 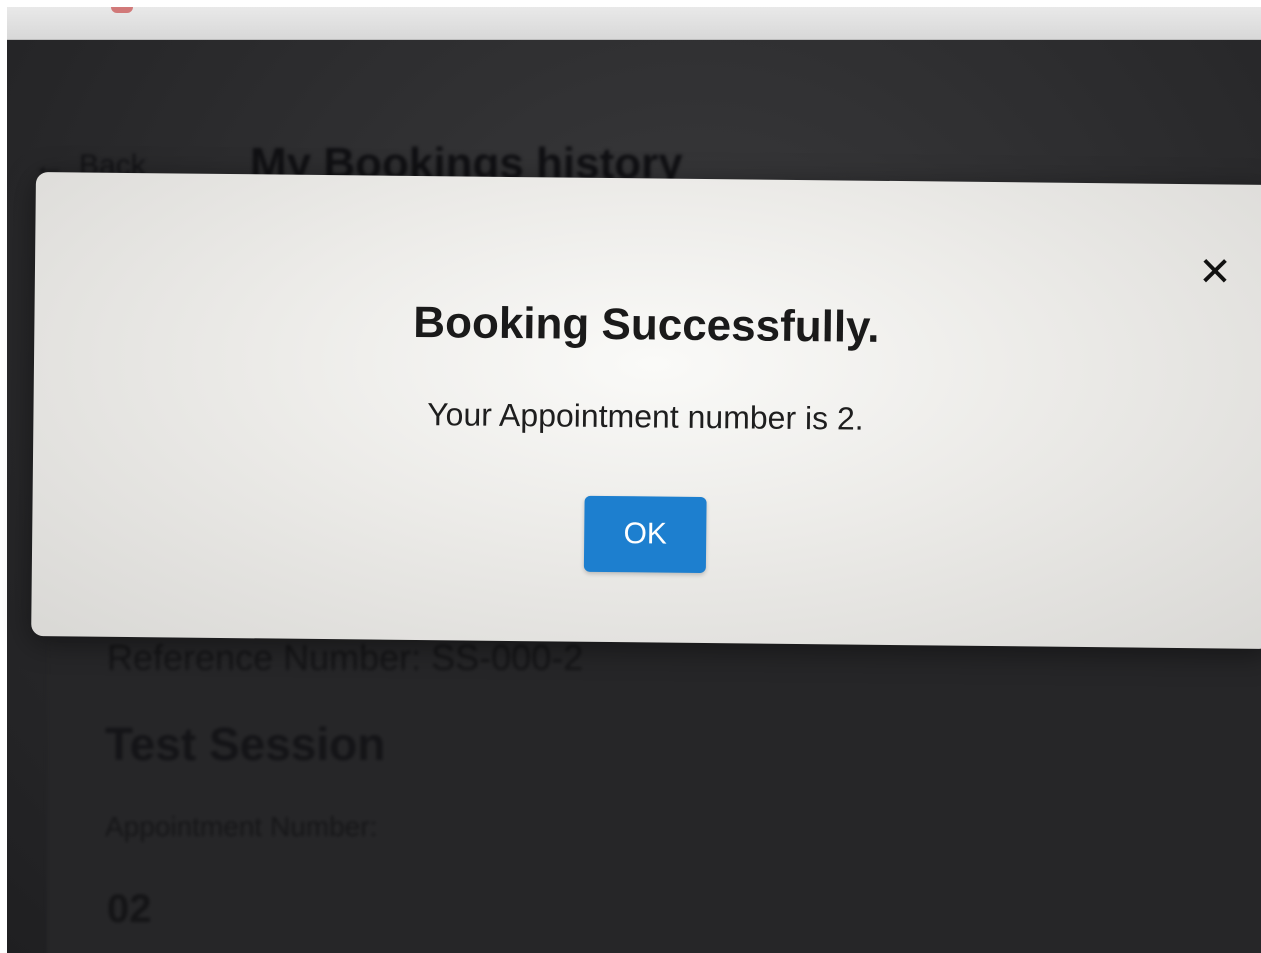 What do you see at coordinates (129, 909) in the screenshot?
I see `appointment-number-value: 02` at bounding box center [129, 909].